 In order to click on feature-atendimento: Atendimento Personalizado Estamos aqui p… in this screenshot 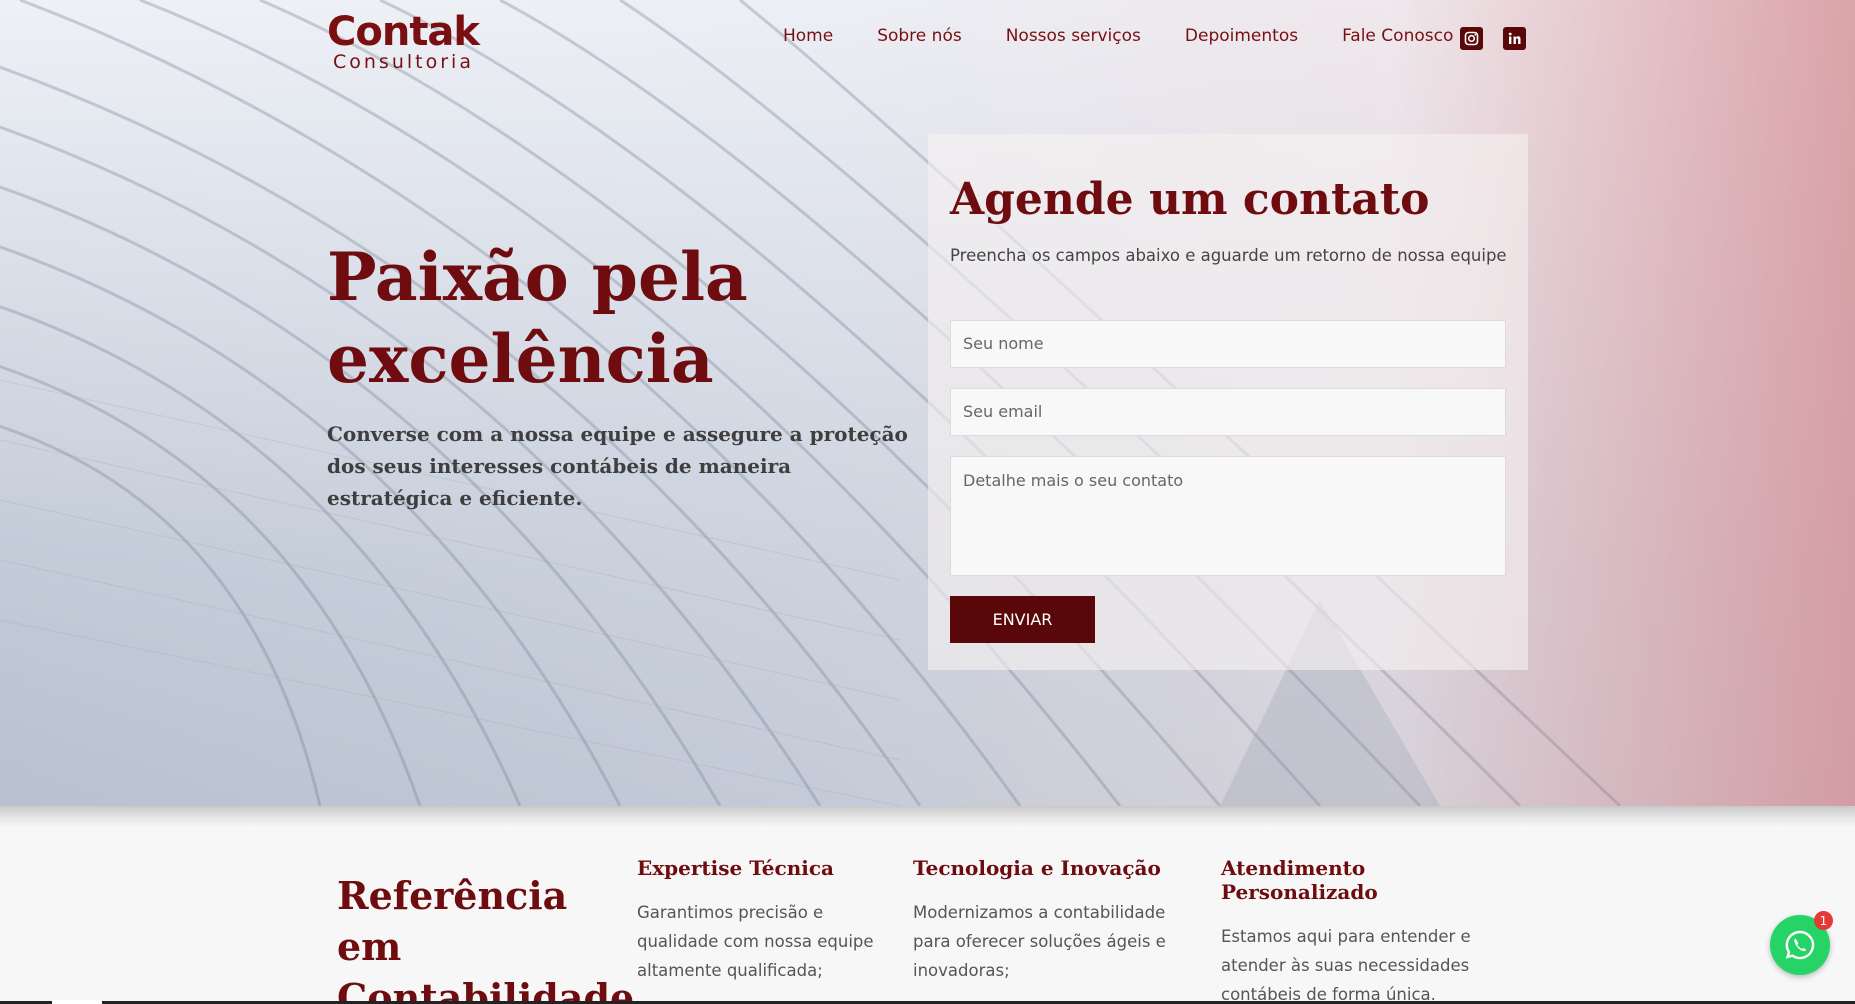, I will do `click(1371, 930)`.